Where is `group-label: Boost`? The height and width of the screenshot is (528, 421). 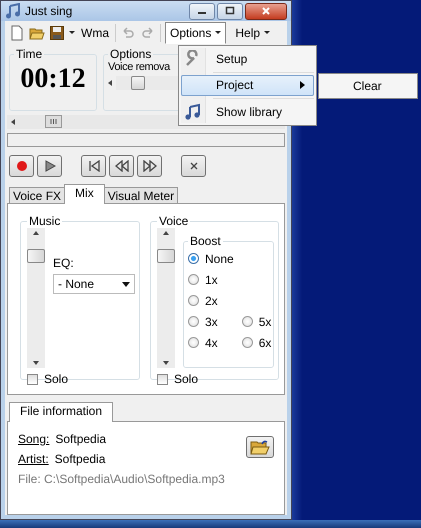
group-label: Boost is located at coordinates (205, 241).